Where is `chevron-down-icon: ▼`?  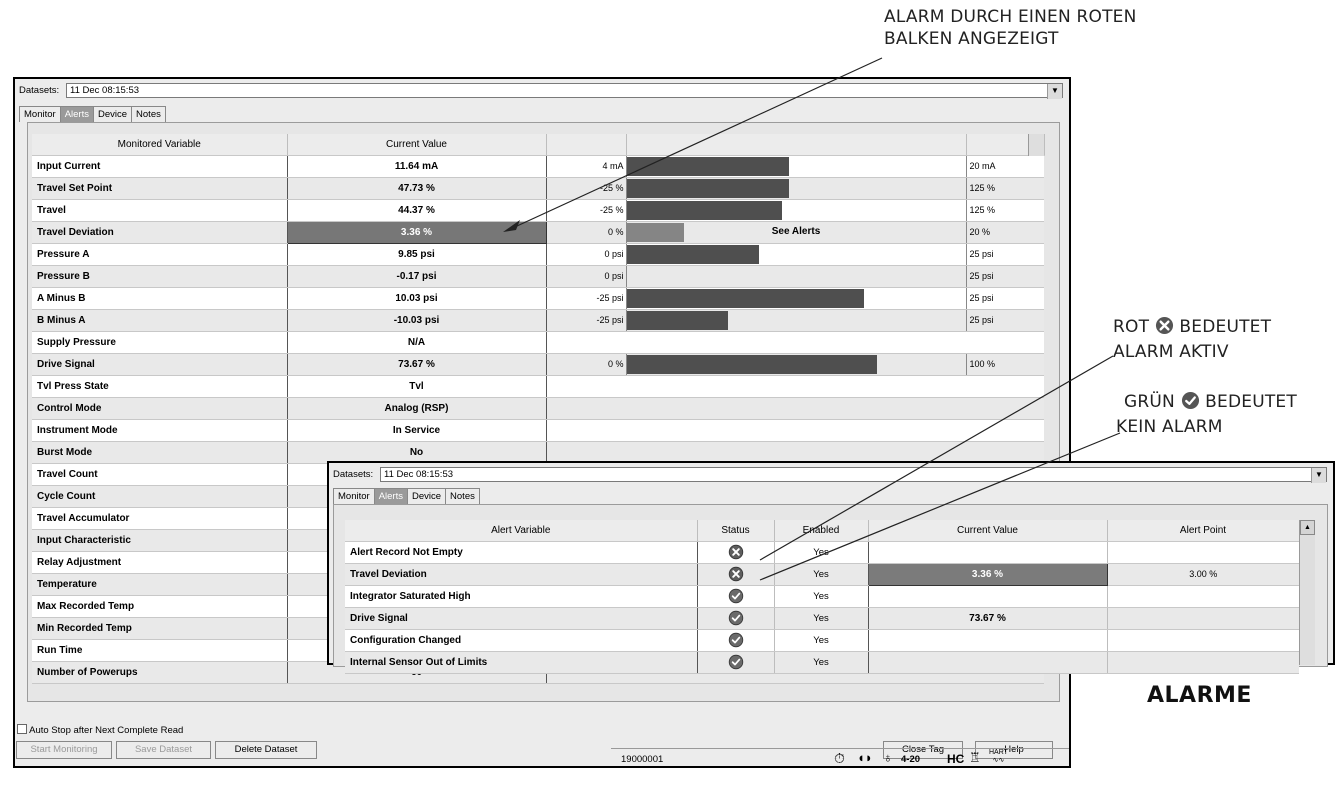
chevron-down-icon: ▼ is located at coordinates (1054, 91).